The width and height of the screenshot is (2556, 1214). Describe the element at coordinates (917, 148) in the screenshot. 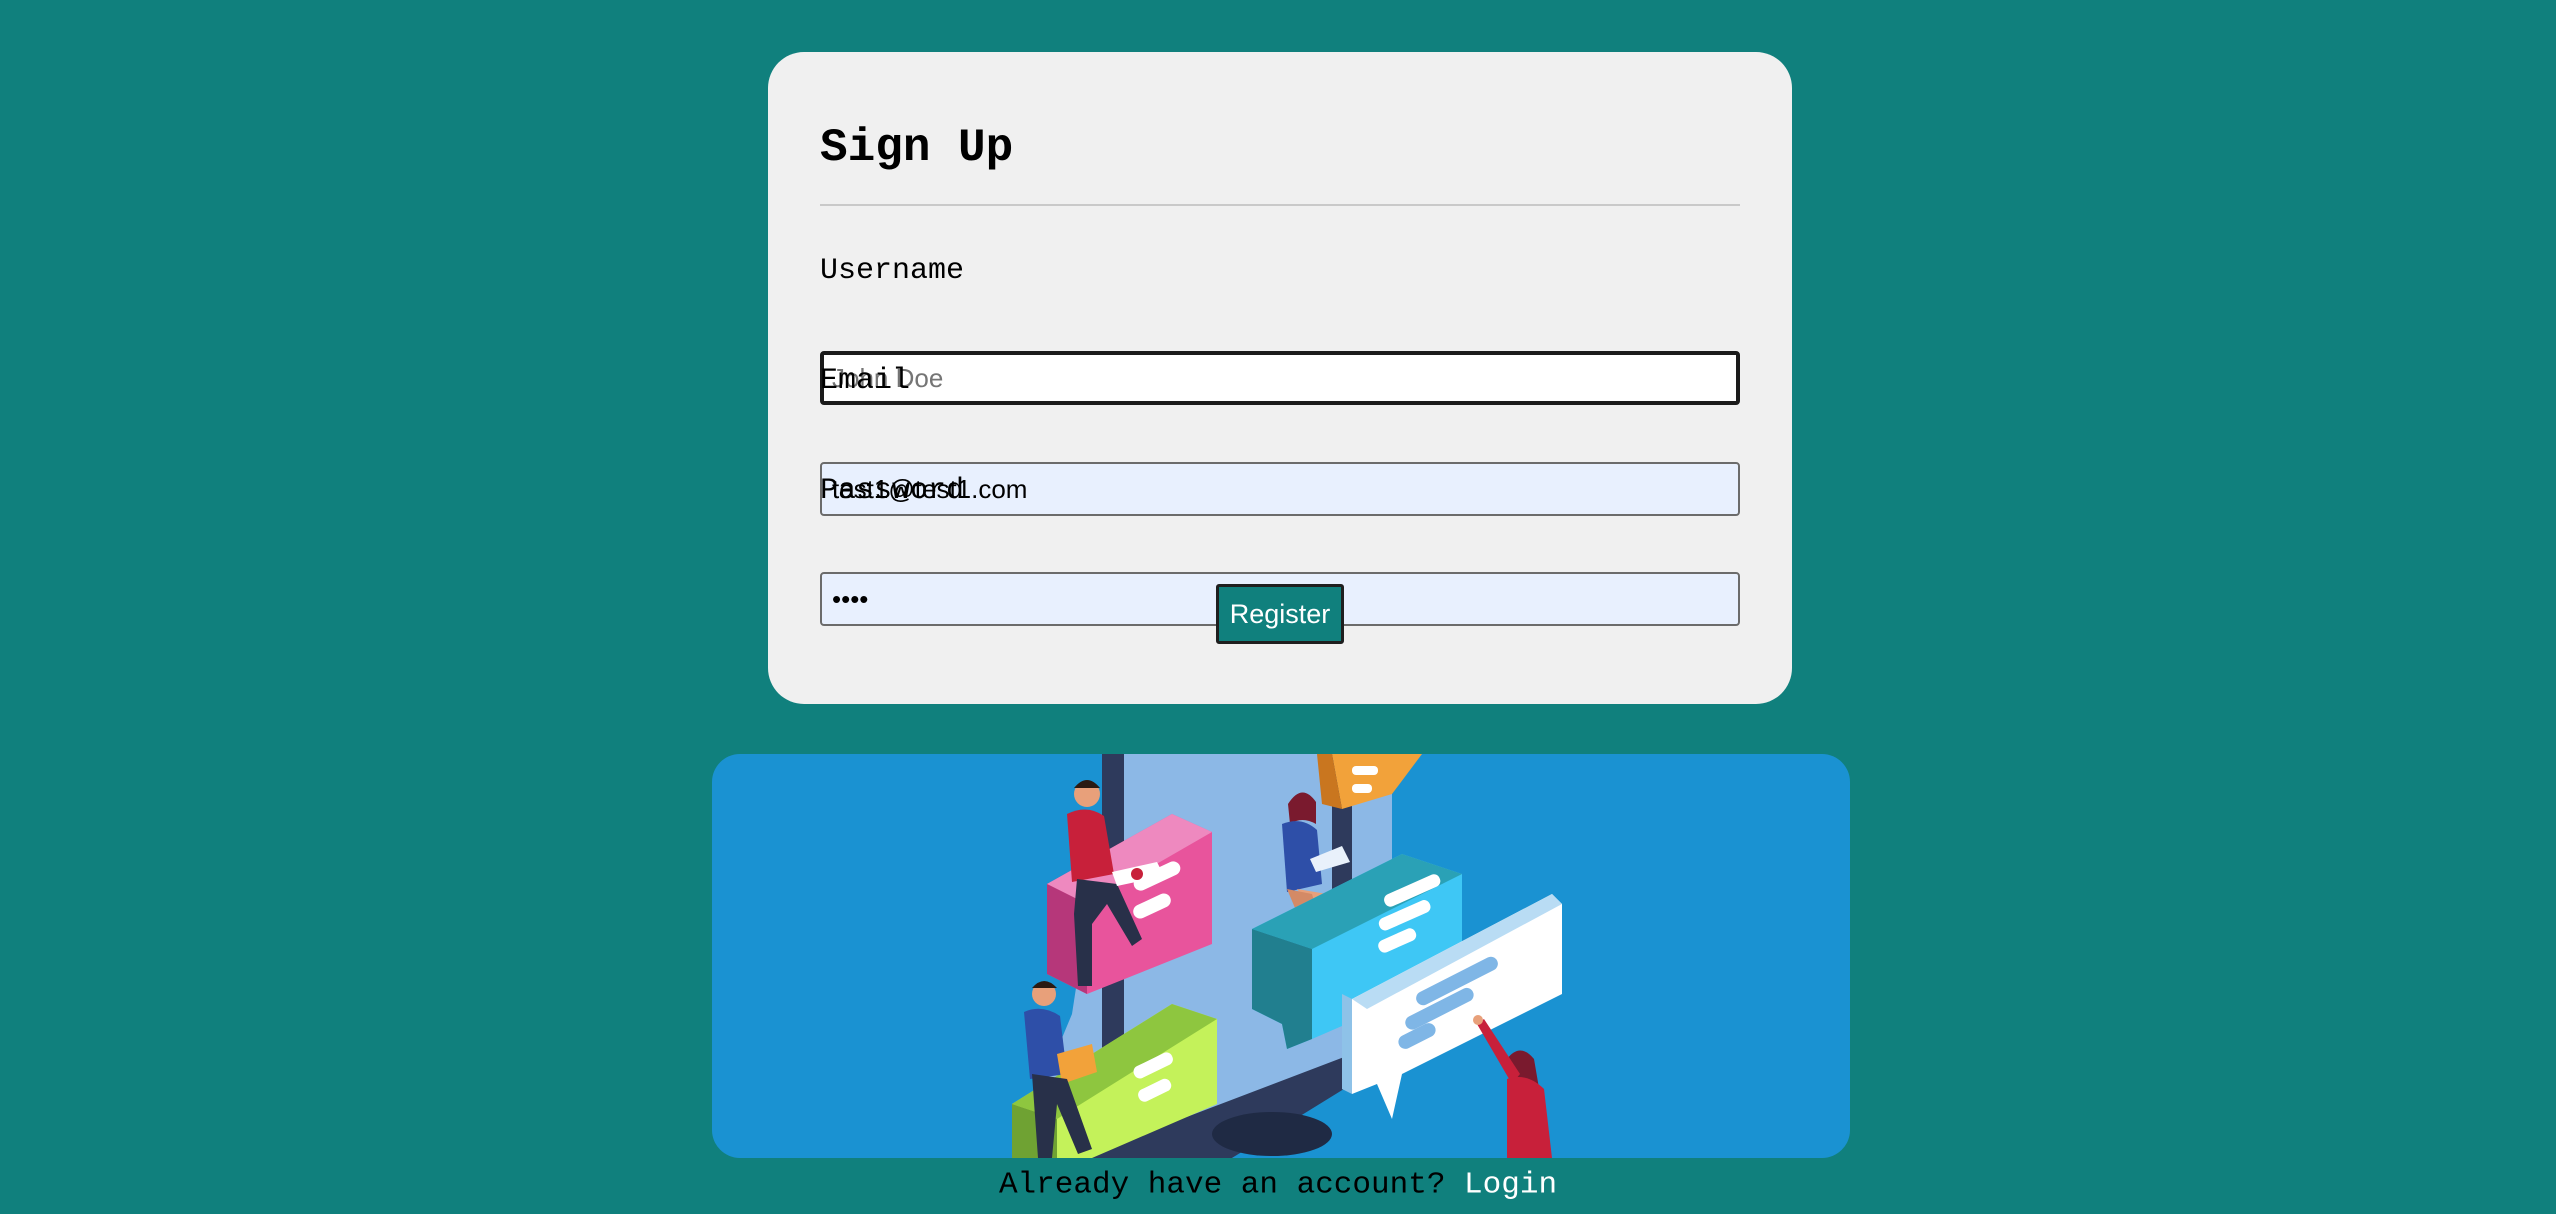

I see `page-title: Sign Up` at that location.